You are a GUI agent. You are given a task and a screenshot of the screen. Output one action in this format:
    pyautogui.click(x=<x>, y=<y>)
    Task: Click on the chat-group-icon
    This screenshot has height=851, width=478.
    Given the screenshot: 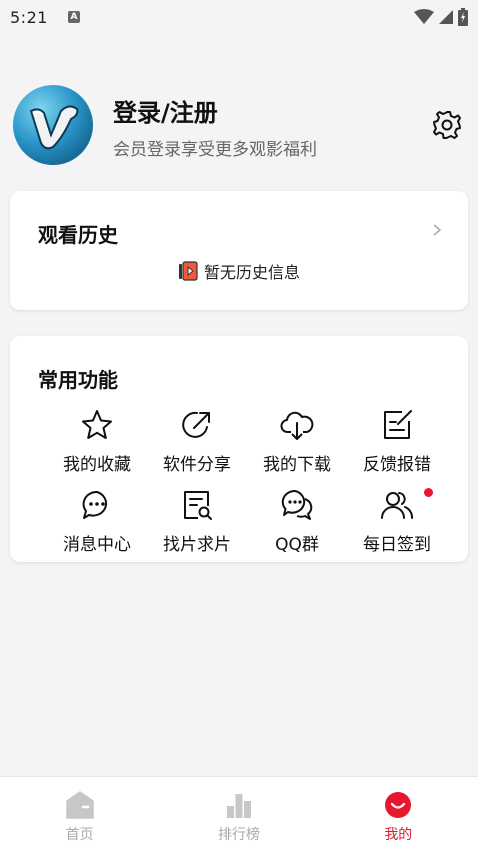 What is the action you would take?
    pyautogui.click(x=297, y=505)
    